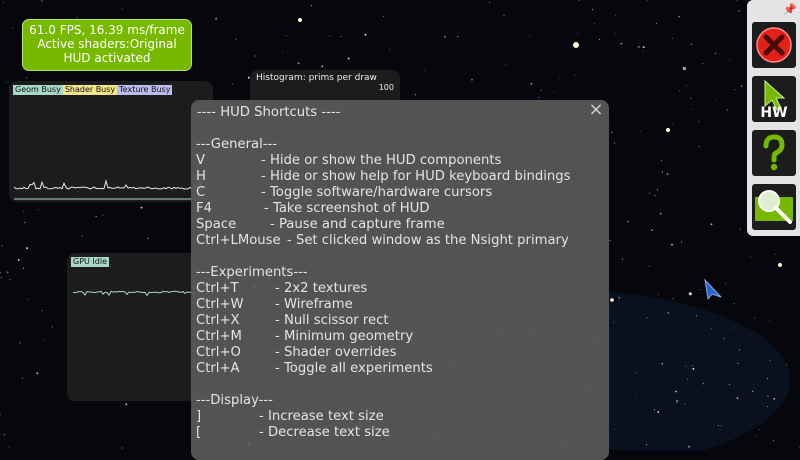 This screenshot has width=800, height=460. Describe the element at coordinates (714, 289) in the screenshot. I see `mouse-cursor-icon` at that location.